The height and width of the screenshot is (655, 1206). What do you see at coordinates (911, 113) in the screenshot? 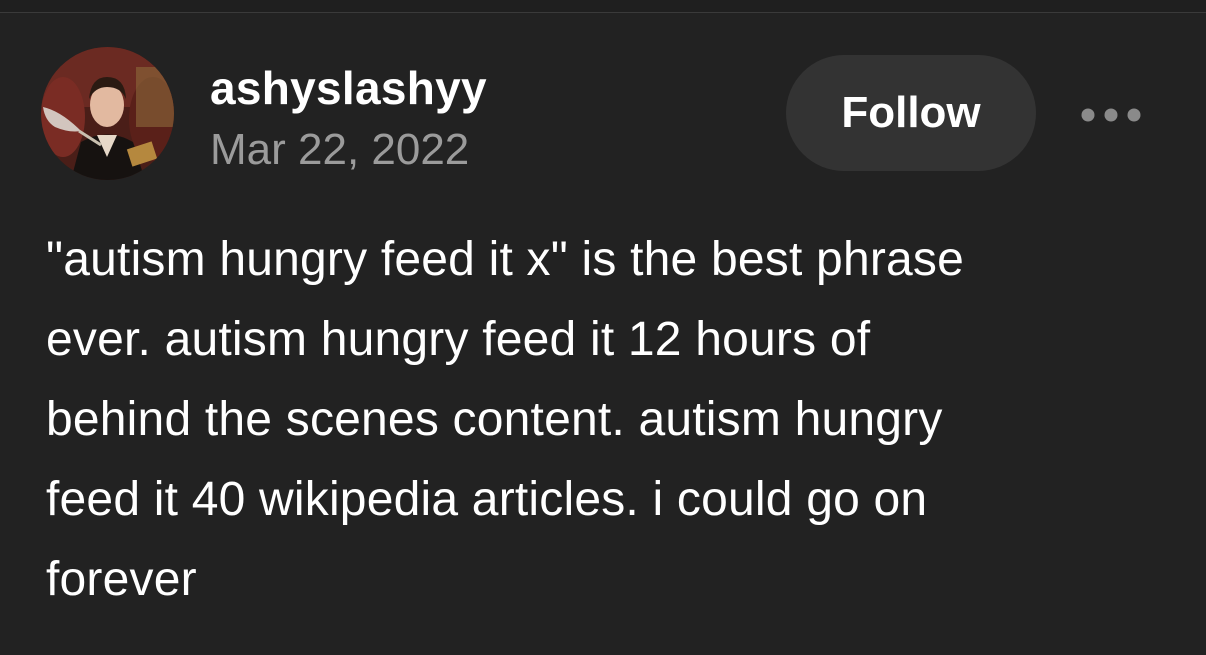
I see `follow-button: Follow` at bounding box center [911, 113].